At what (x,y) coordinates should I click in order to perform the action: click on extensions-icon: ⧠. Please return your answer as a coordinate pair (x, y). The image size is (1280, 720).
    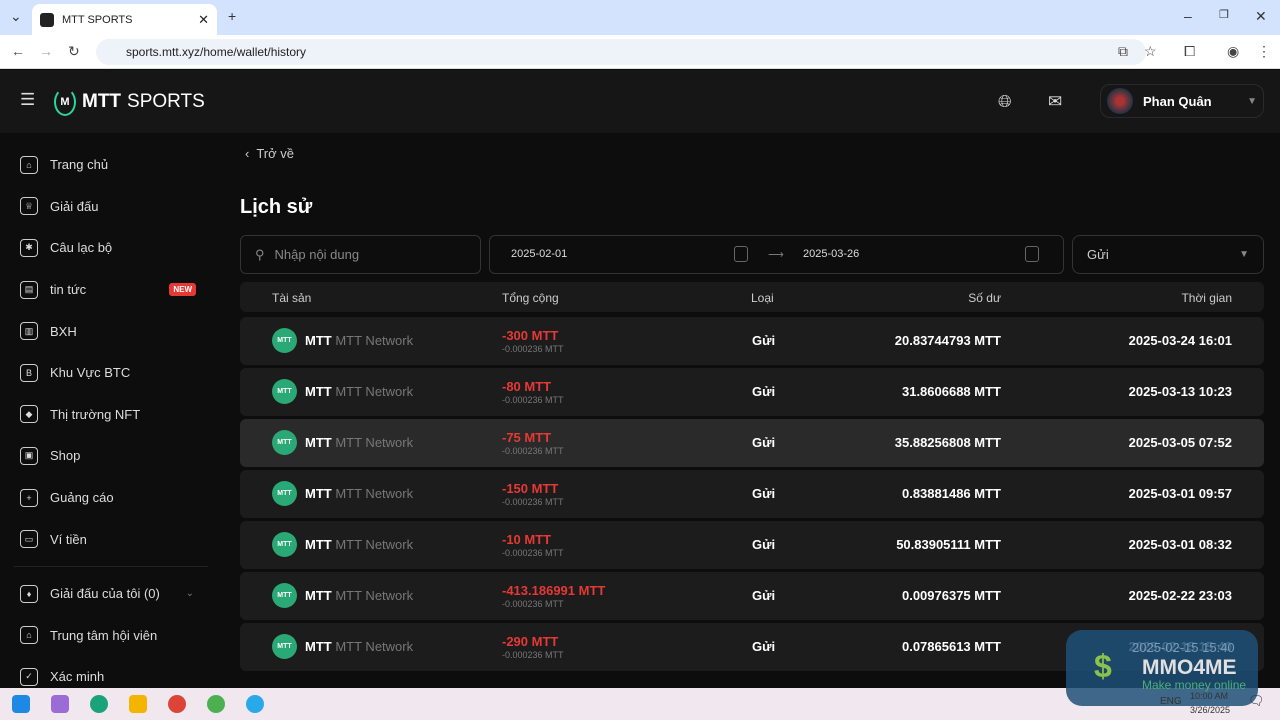
    Looking at the image, I should click on (1189, 51).